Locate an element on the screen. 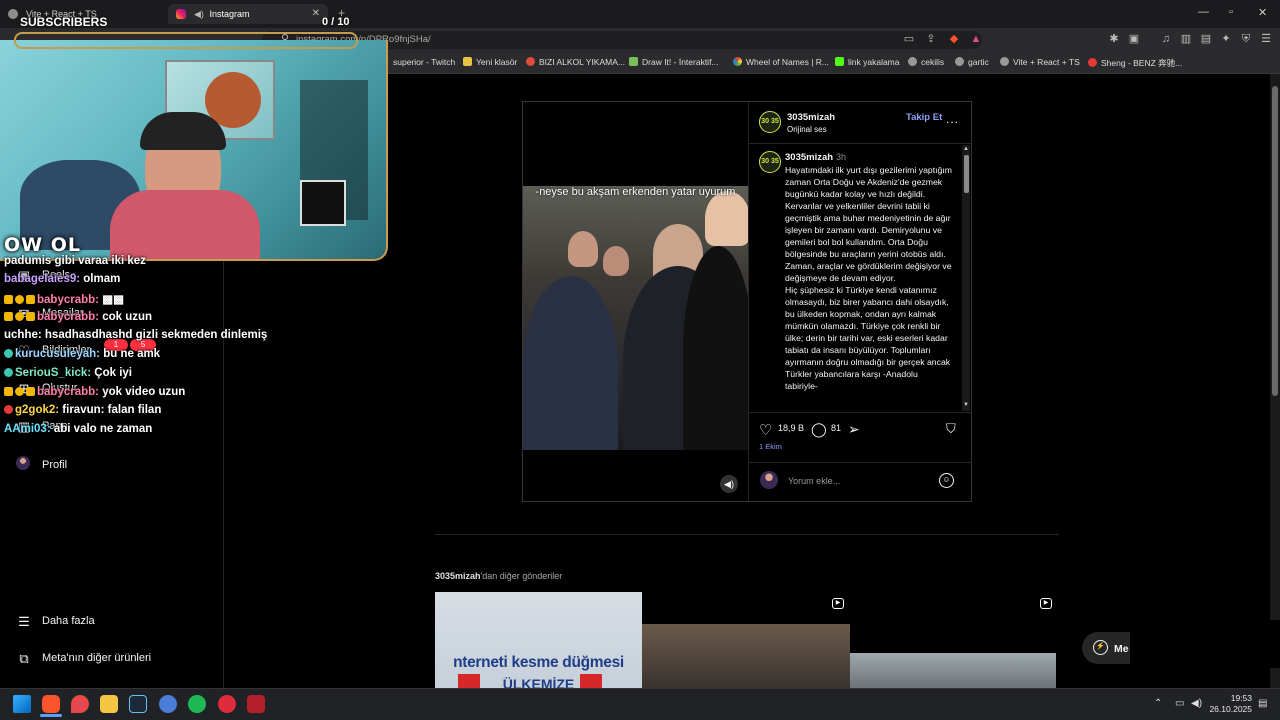 This screenshot has height=720, width=1280. windows-start-icon is located at coordinates (22, 704).